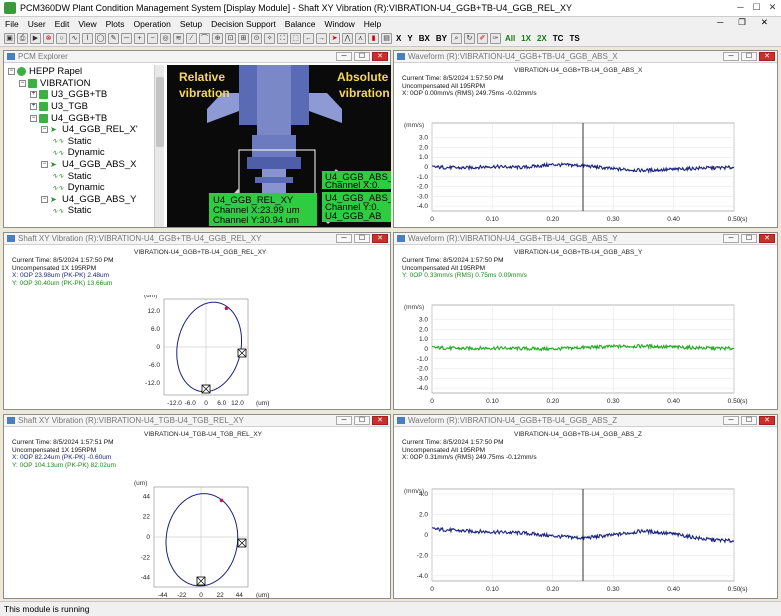 This screenshot has height=616, width=781. What do you see at coordinates (83, 200) in the screenshot?
I see `tree-item: − ➤ U4_GGB_ABS_Y` at bounding box center [83, 200].